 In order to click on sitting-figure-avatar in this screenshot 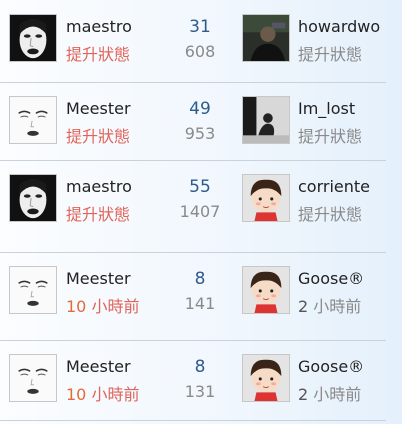, I will do `click(266, 120)`.